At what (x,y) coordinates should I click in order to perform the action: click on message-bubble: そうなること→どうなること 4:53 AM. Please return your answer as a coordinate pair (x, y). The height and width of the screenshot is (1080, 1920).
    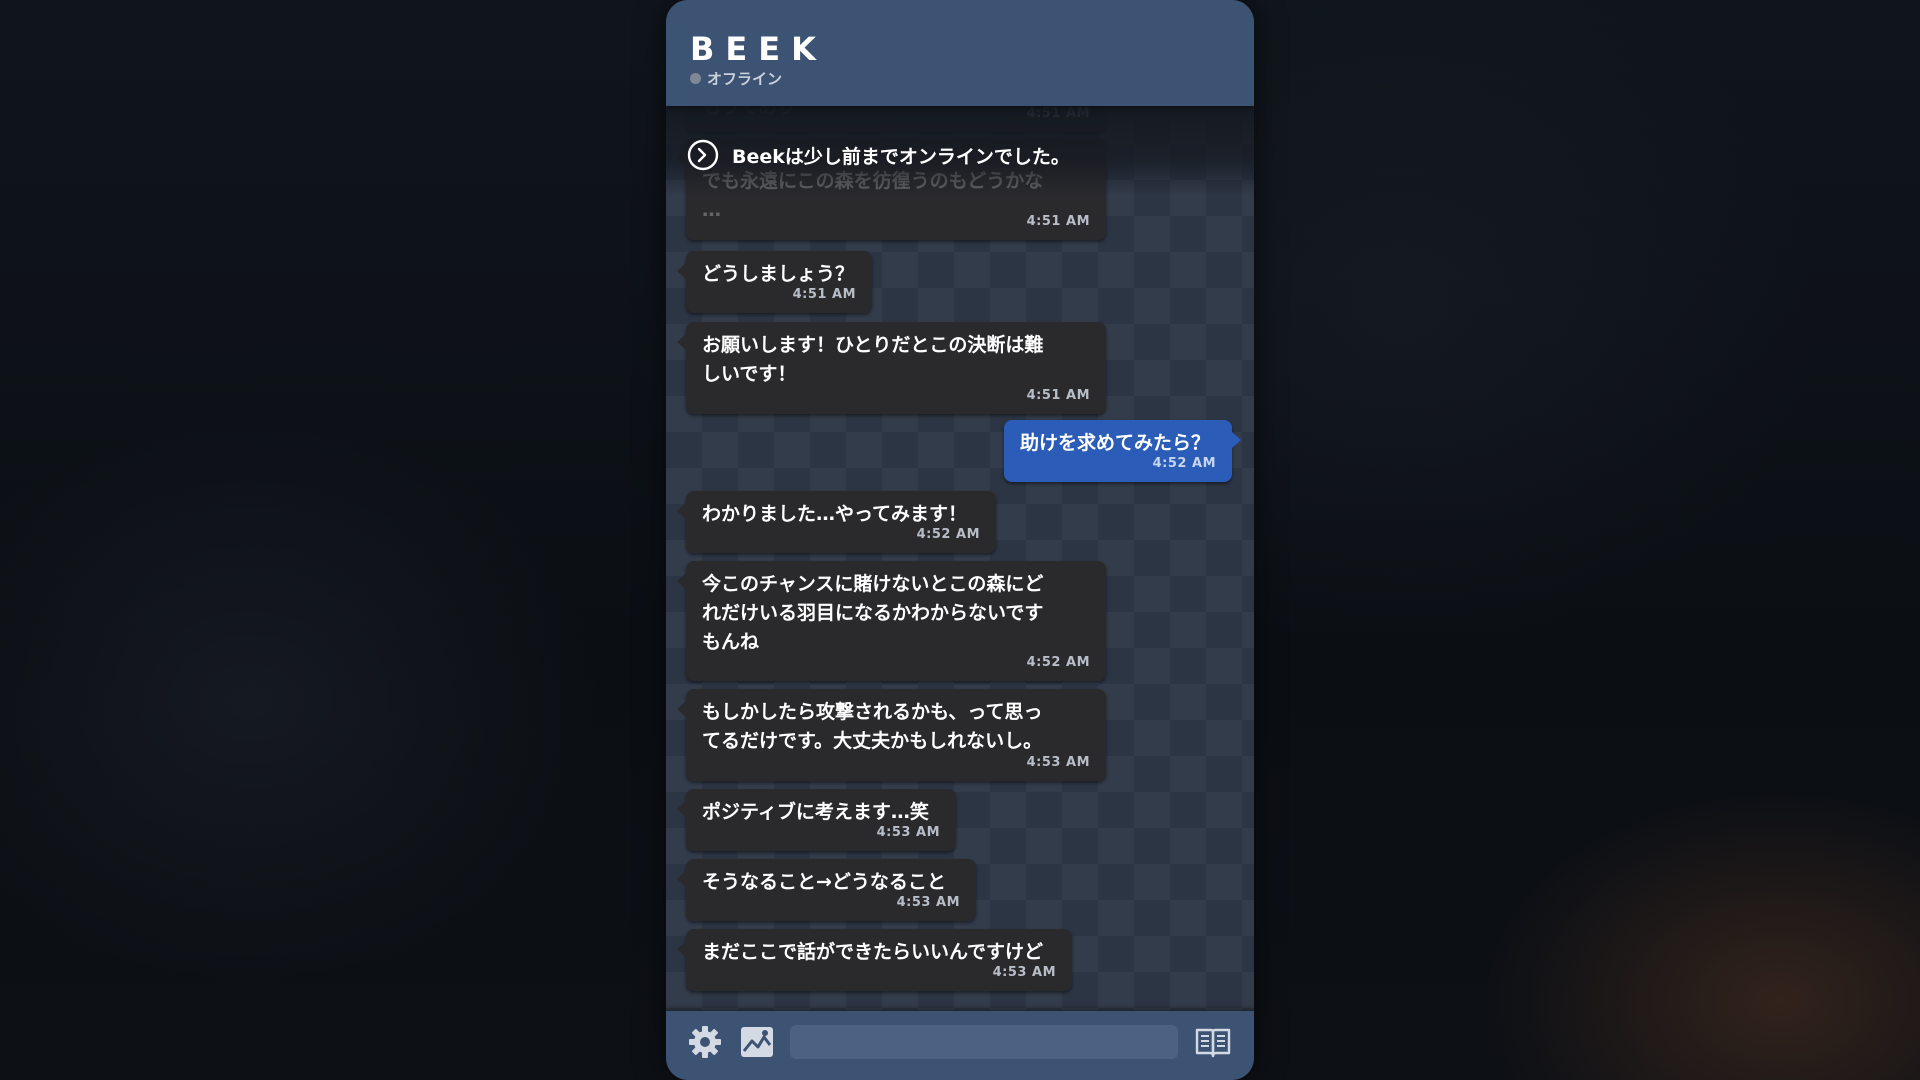
    Looking at the image, I should click on (826, 890).